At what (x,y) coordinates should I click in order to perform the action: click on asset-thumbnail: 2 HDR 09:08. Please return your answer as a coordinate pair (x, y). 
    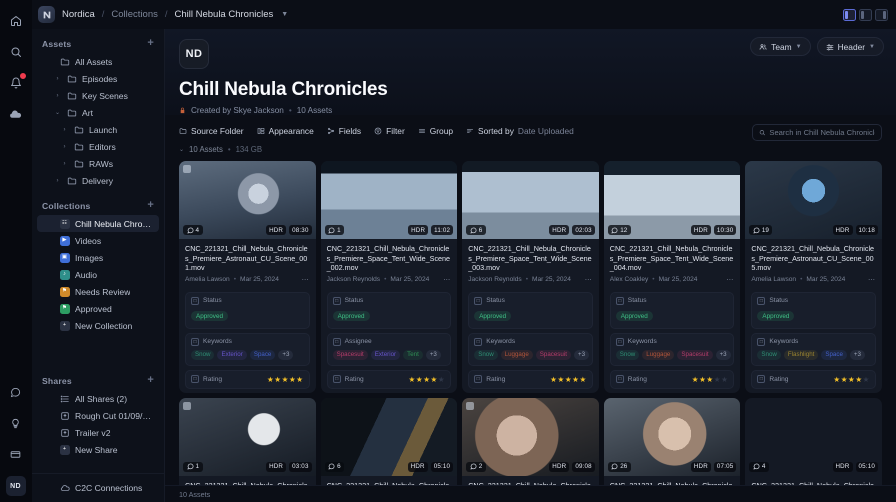
    Looking at the image, I should click on (530, 436).